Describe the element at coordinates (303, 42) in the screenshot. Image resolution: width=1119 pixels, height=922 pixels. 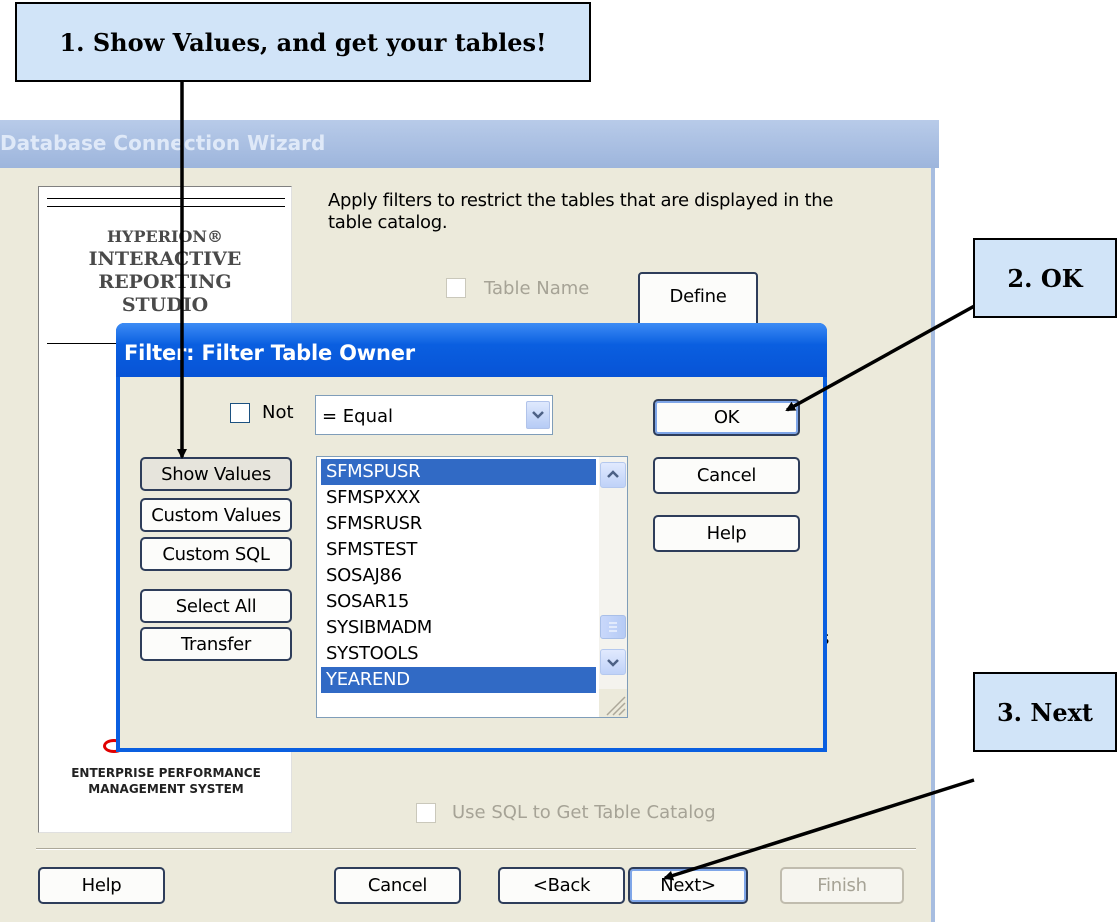
I see `callout-step-1: 1. Show Values, and get your tables!` at that location.